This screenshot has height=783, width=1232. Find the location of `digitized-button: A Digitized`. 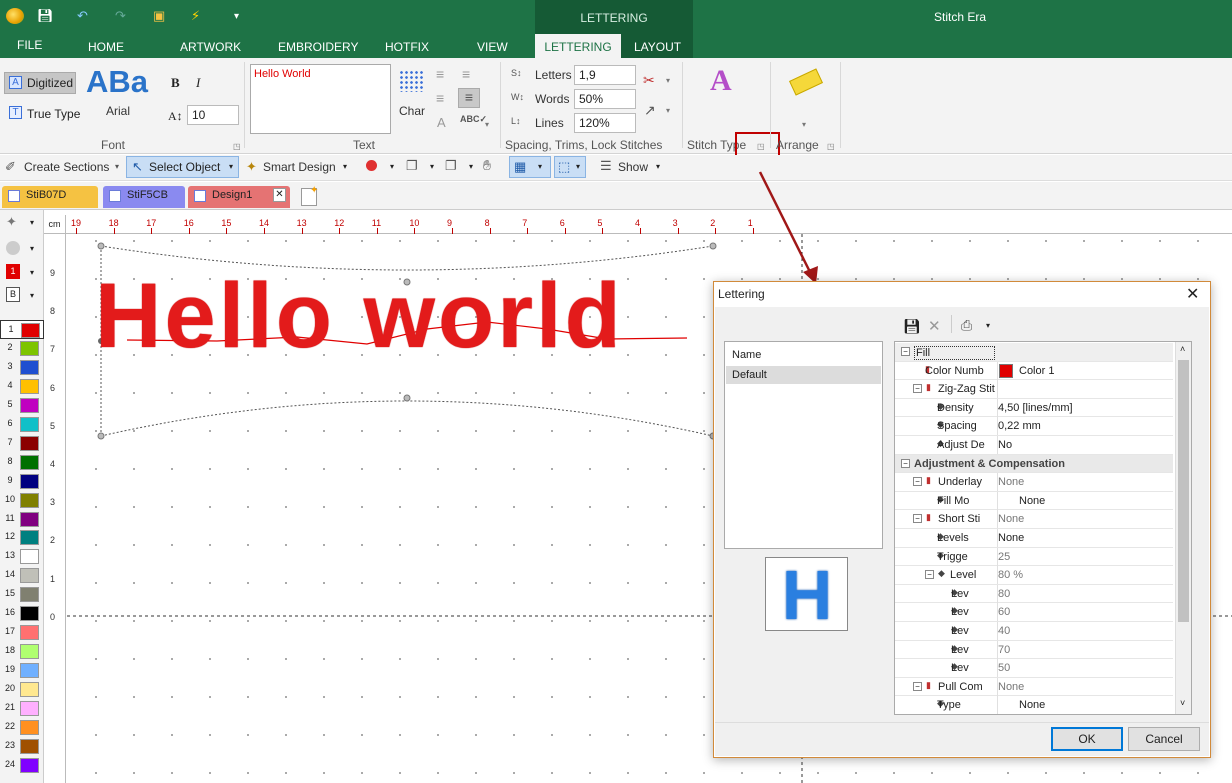

digitized-button: A Digitized is located at coordinates (40, 83).